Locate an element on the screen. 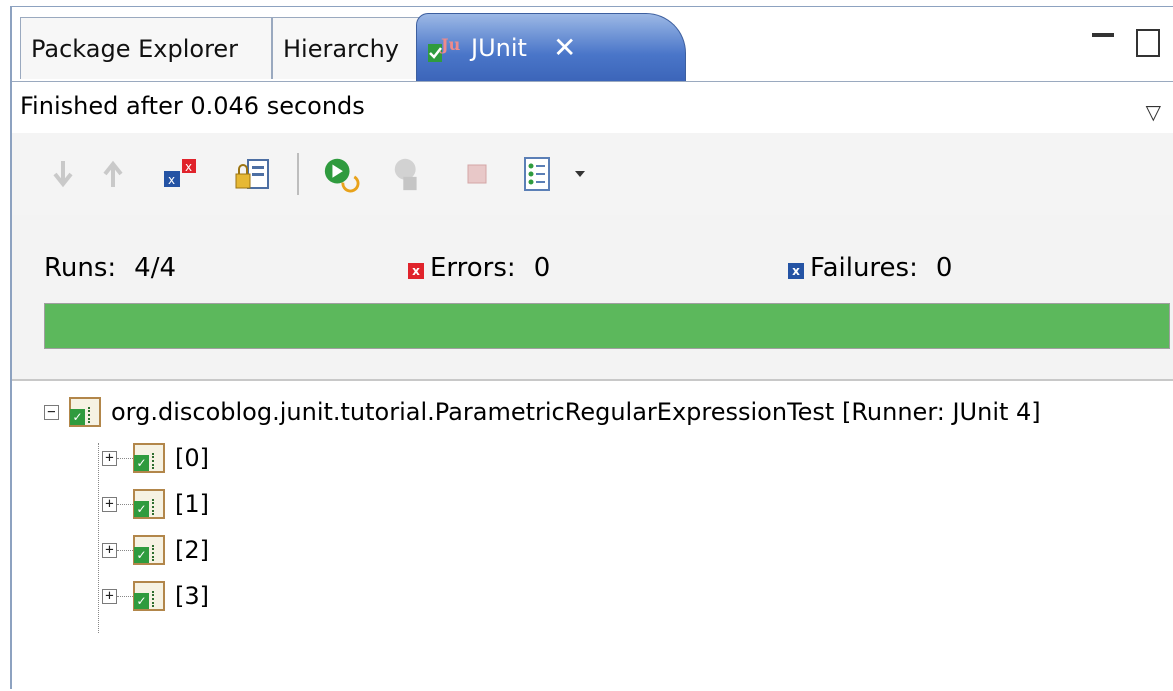  toolbar-separator is located at coordinates (298, 174).